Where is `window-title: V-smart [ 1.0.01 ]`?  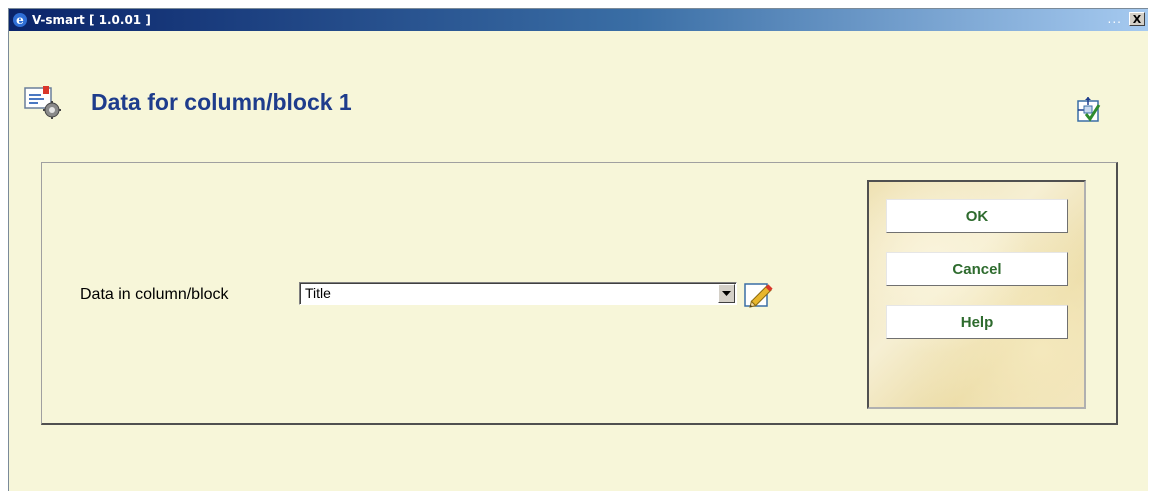
window-title: V-smart [ 1.0.01 ] is located at coordinates (91, 20).